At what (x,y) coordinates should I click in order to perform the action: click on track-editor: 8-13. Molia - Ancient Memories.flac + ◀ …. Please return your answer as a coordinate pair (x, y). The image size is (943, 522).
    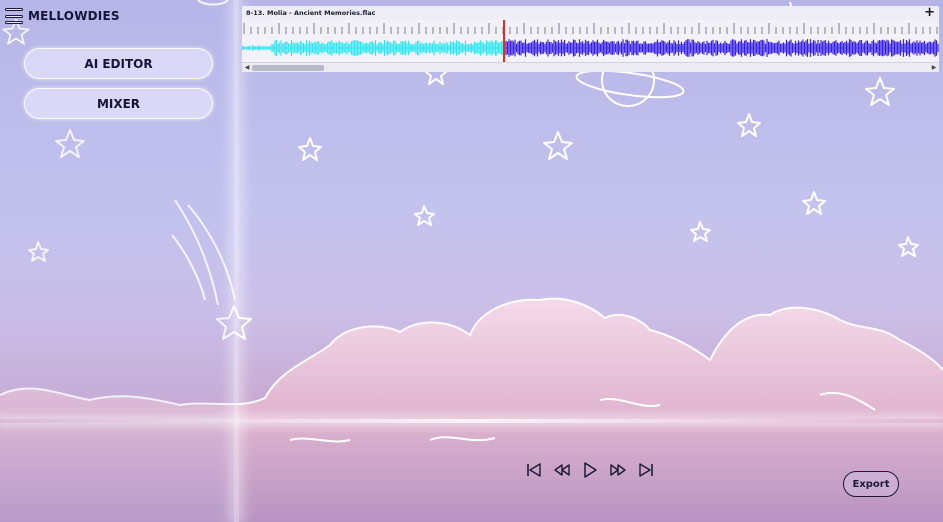
    Looking at the image, I should click on (590, 41).